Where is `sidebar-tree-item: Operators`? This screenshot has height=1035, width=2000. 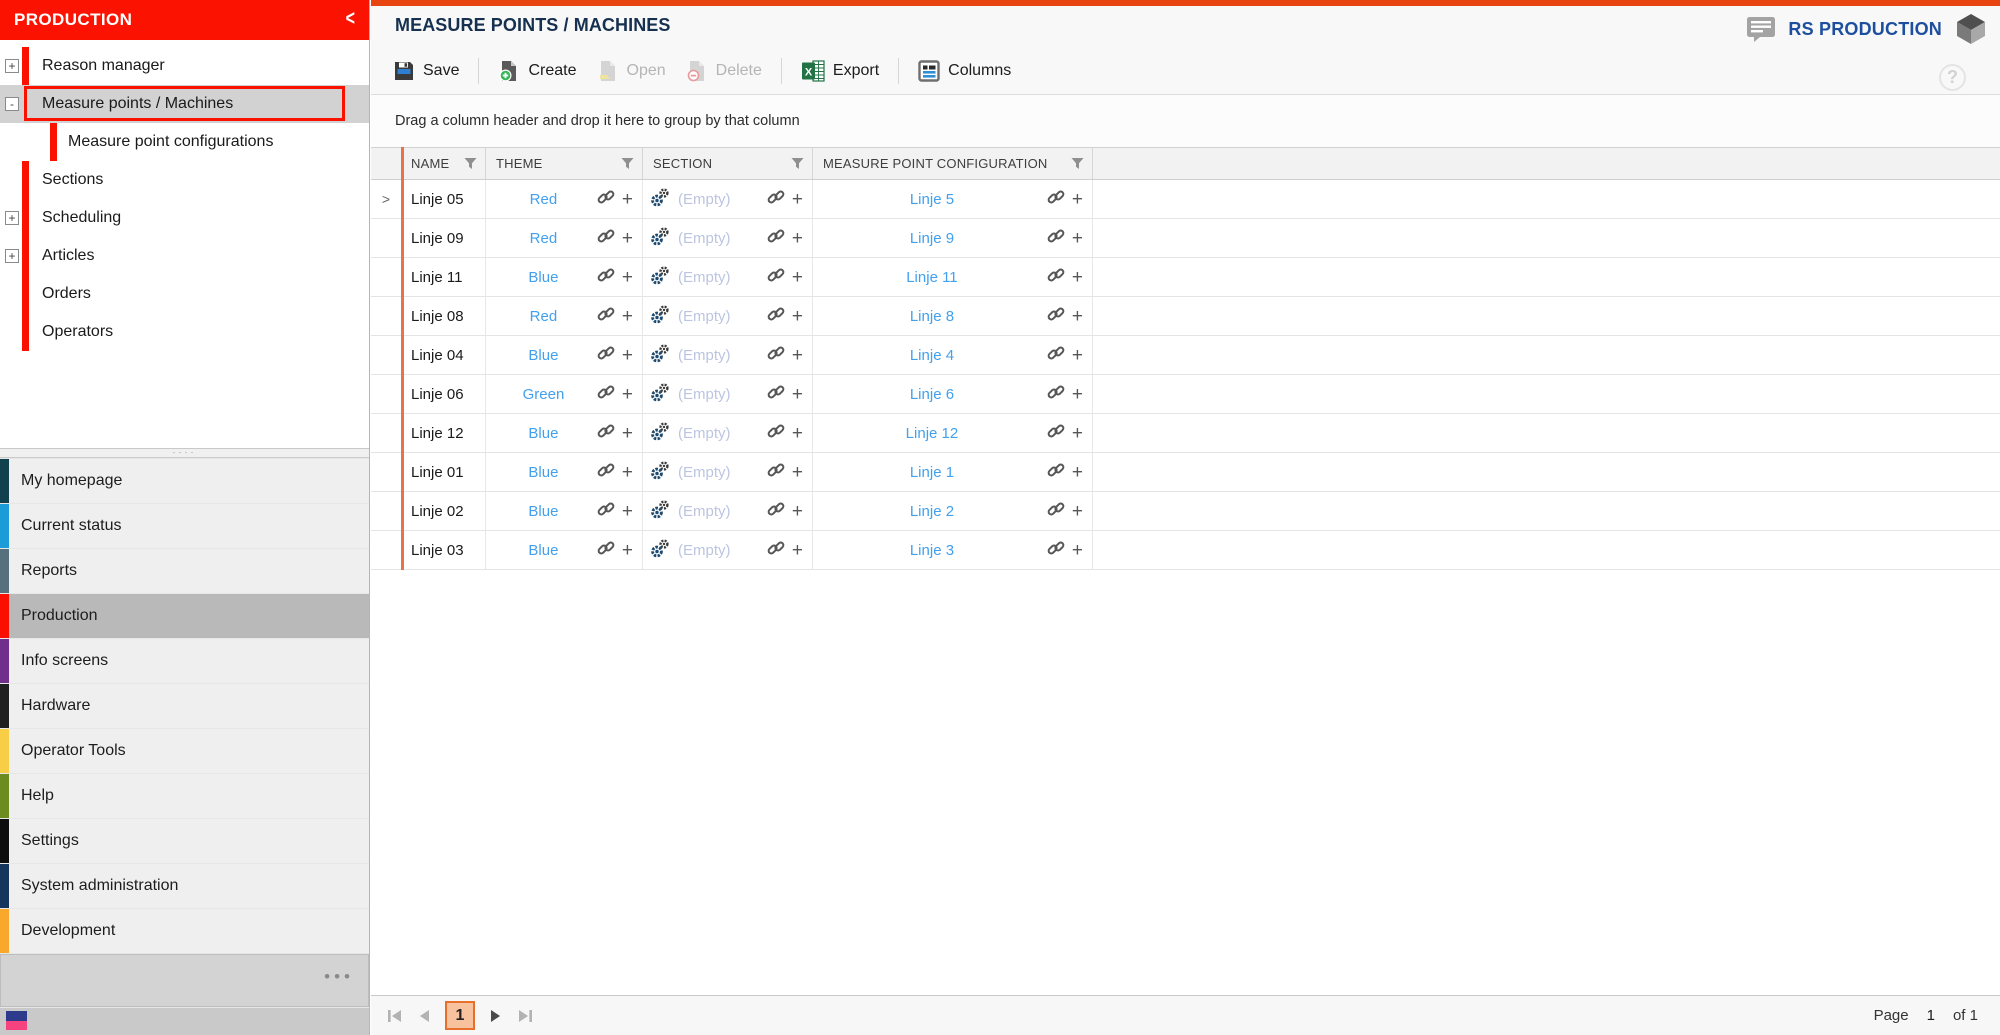 sidebar-tree-item: Operators is located at coordinates (184, 332).